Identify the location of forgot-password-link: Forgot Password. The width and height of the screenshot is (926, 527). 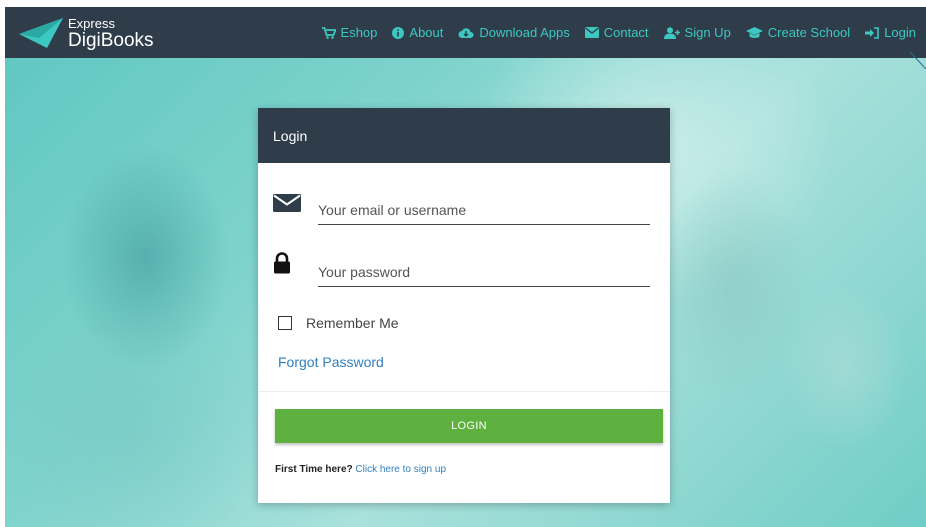
(331, 362).